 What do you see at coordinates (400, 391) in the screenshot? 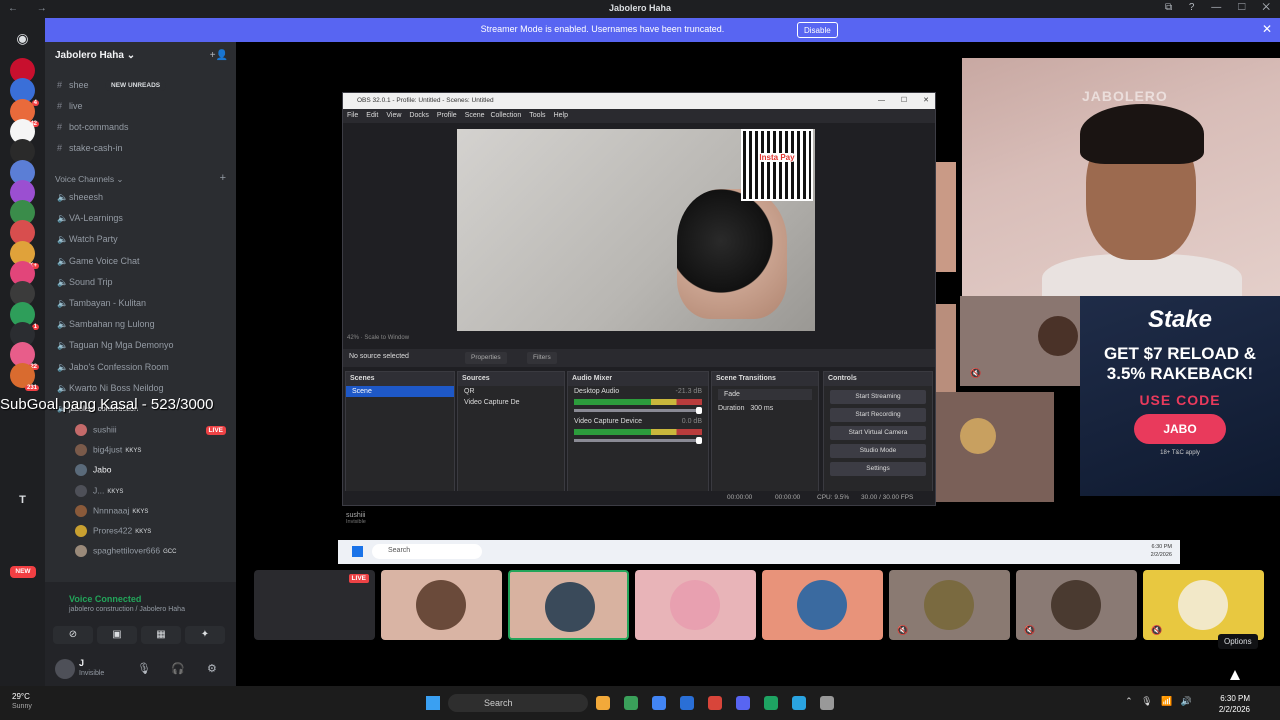
I see `scene-item: Scene` at bounding box center [400, 391].